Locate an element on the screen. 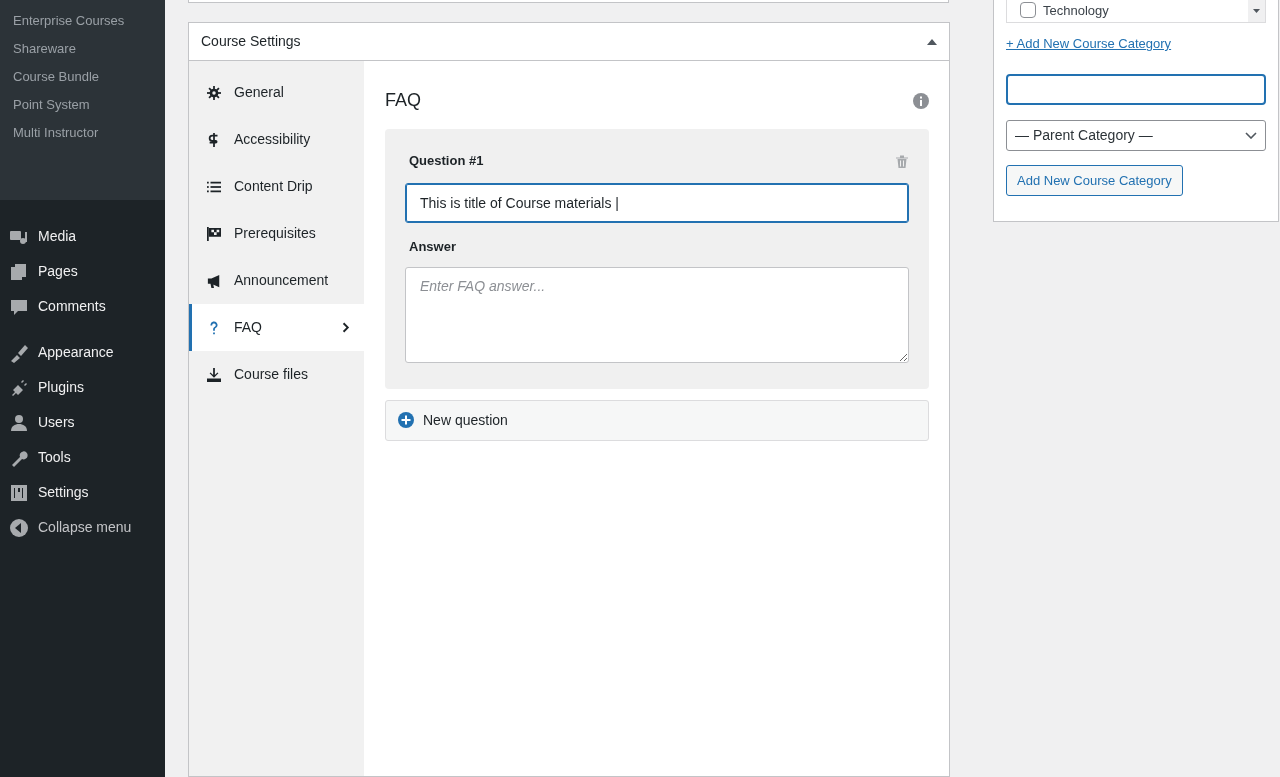  checkbox-label: Technology is located at coordinates (1076, 10).